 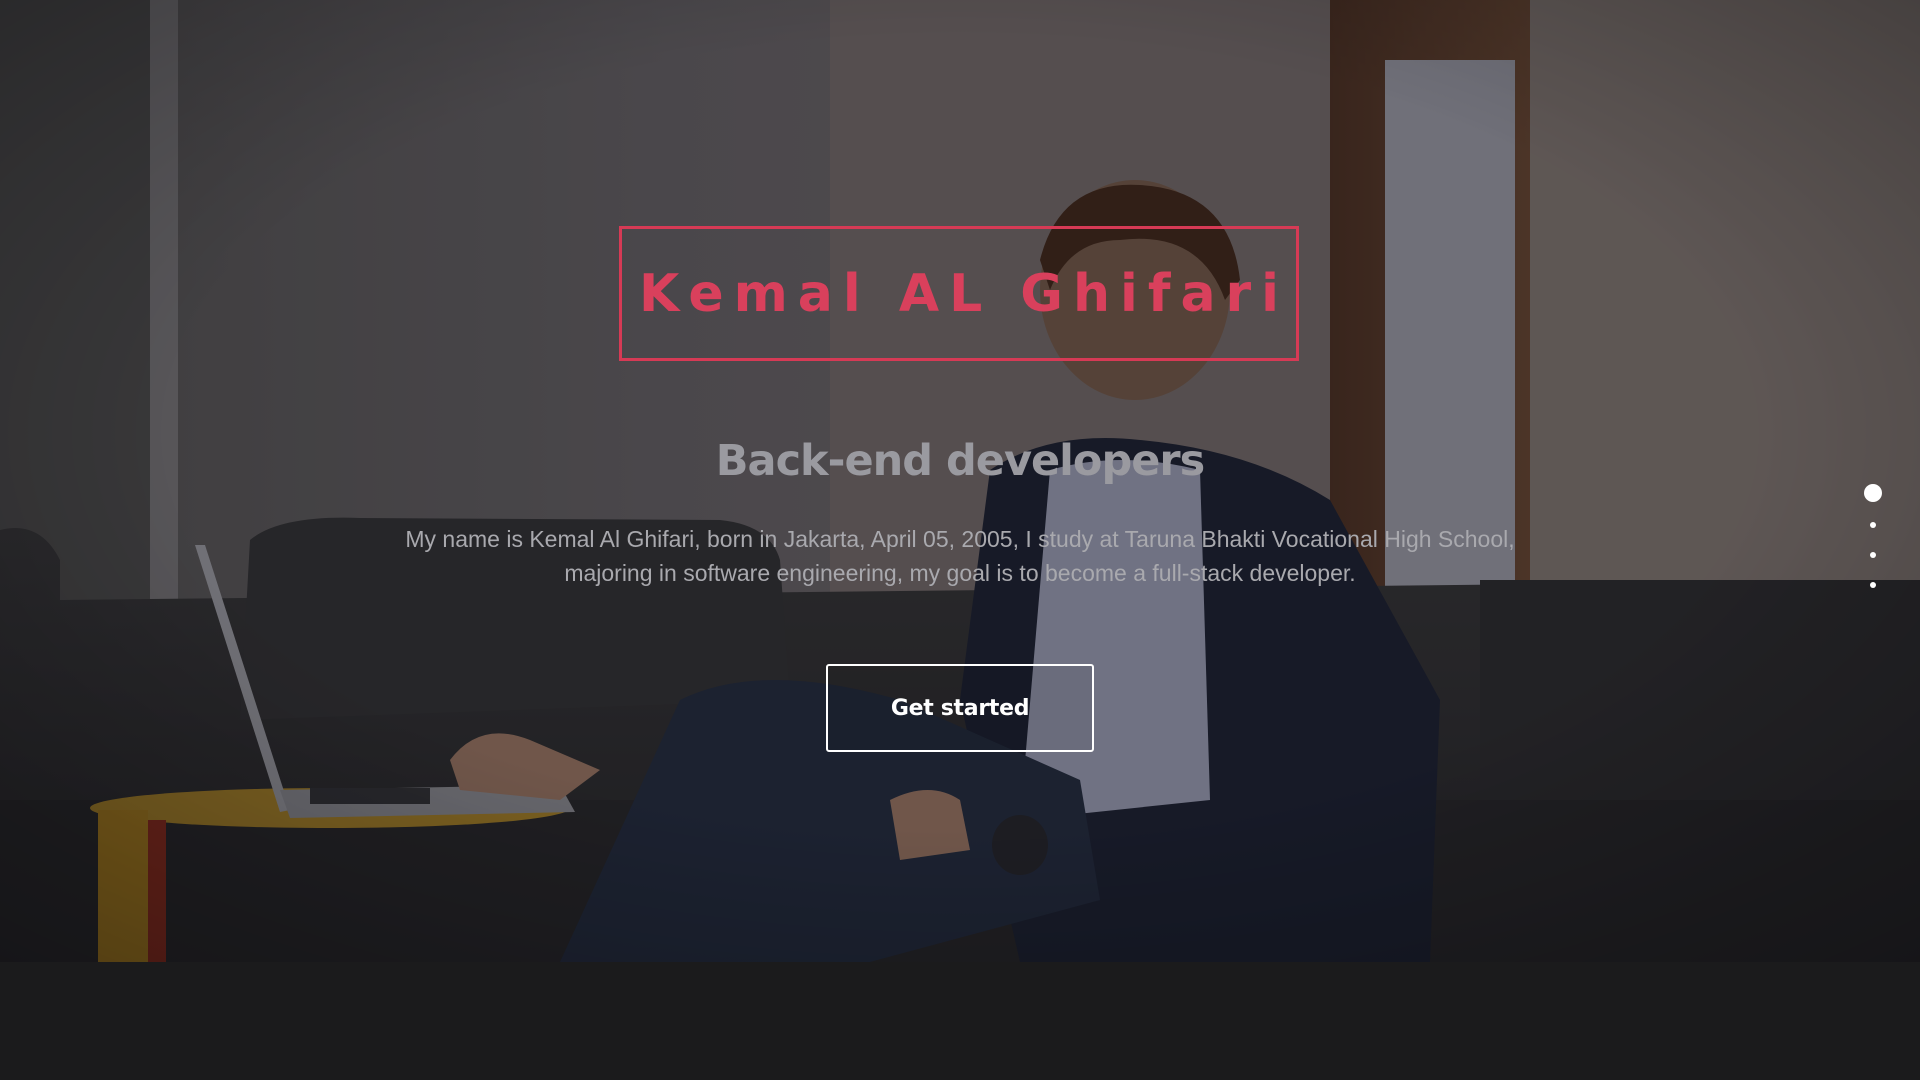 I want to click on next-section-strip, so click(x=960, y=1021).